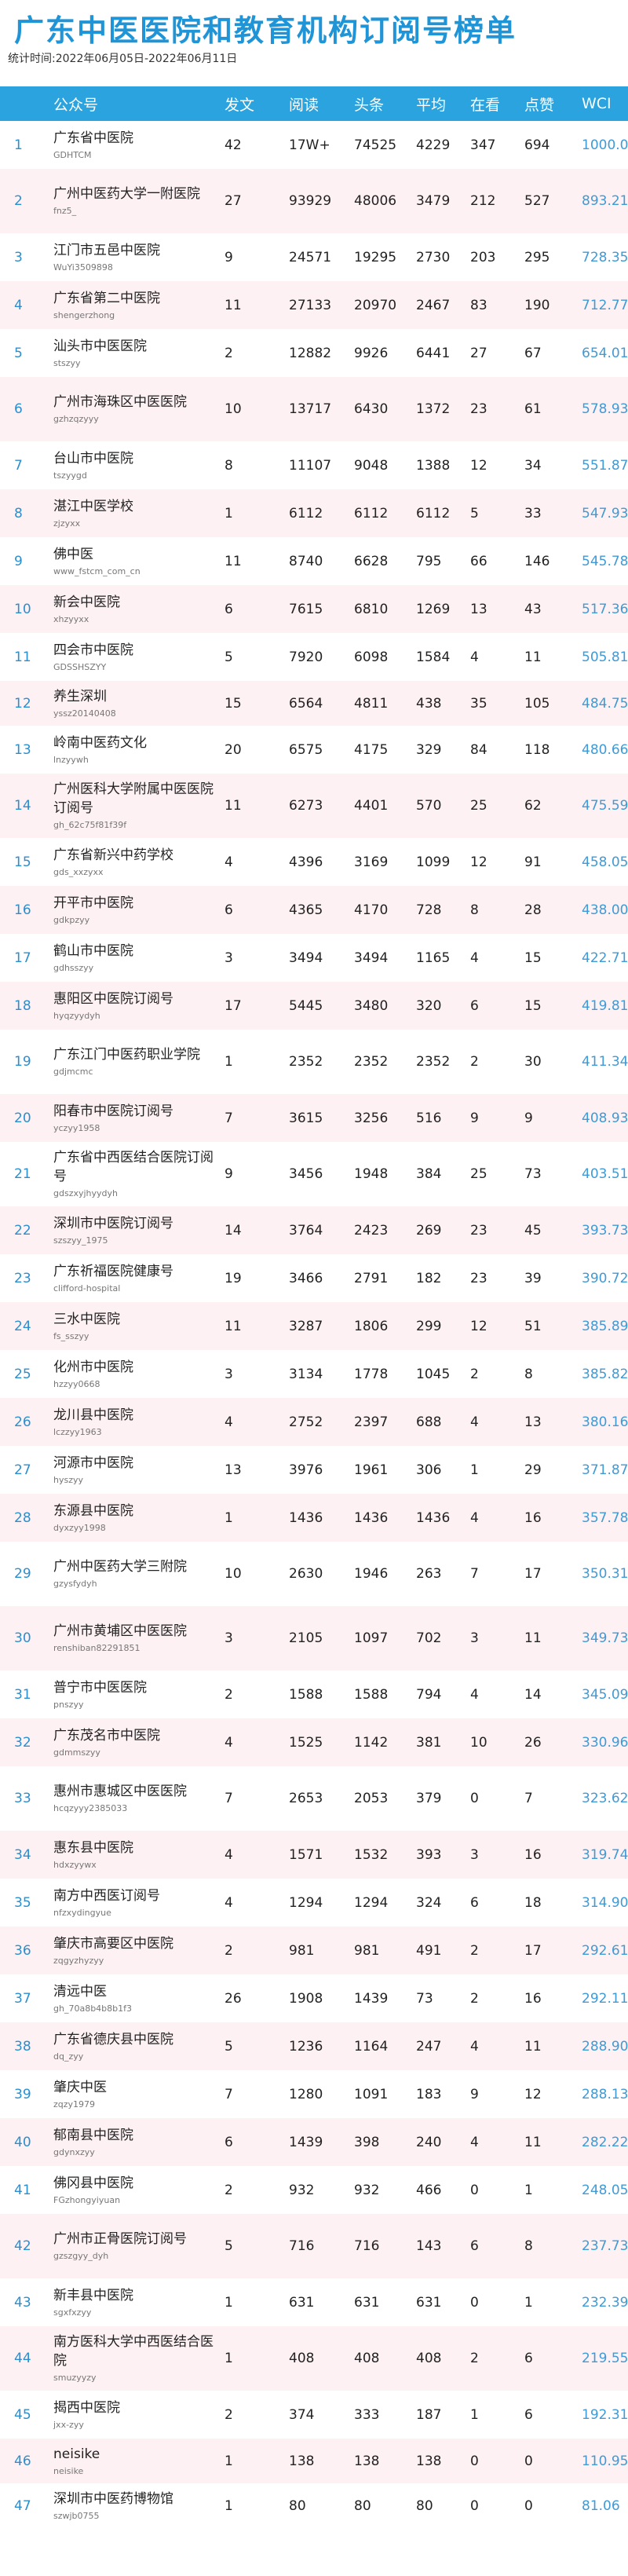 The image size is (628, 2576). Describe the element at coordinates (306, 1999) in the screenshot. I see `reads-cell: 1908` at that location.